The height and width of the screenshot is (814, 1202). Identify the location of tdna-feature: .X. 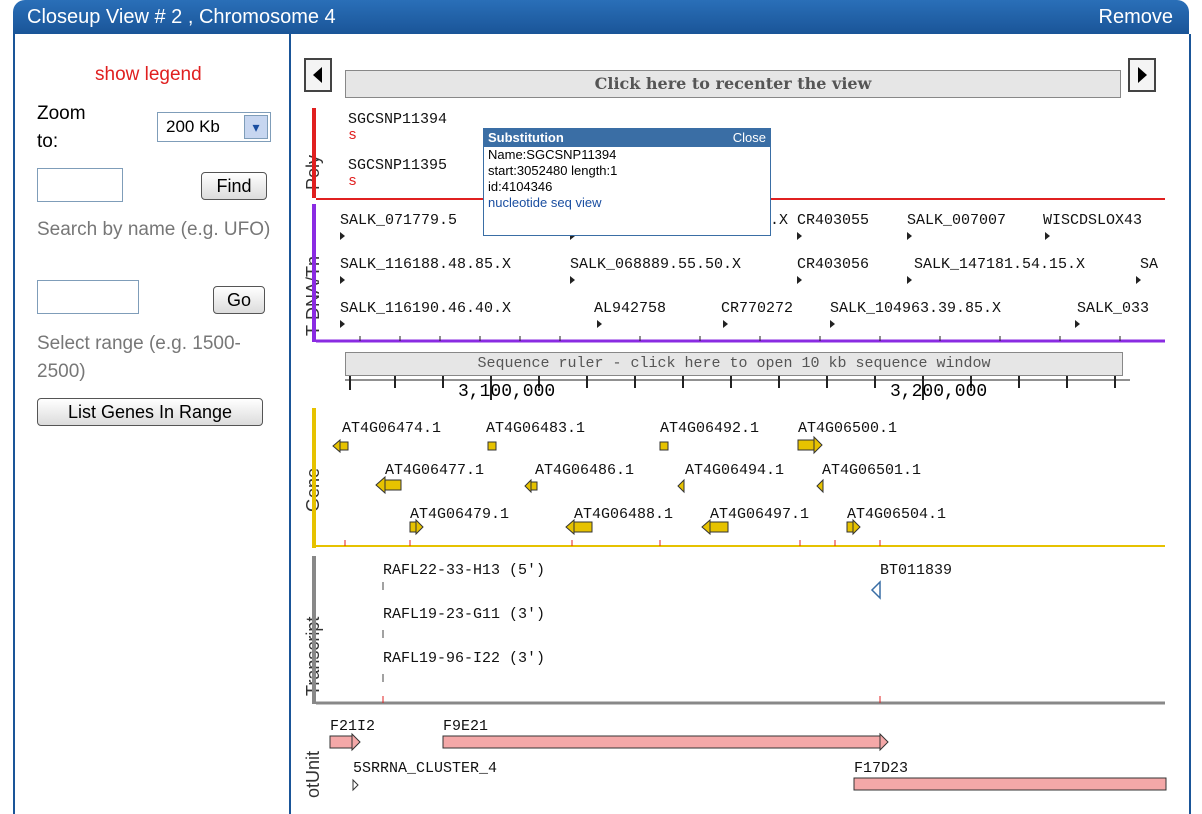
(779, 220).